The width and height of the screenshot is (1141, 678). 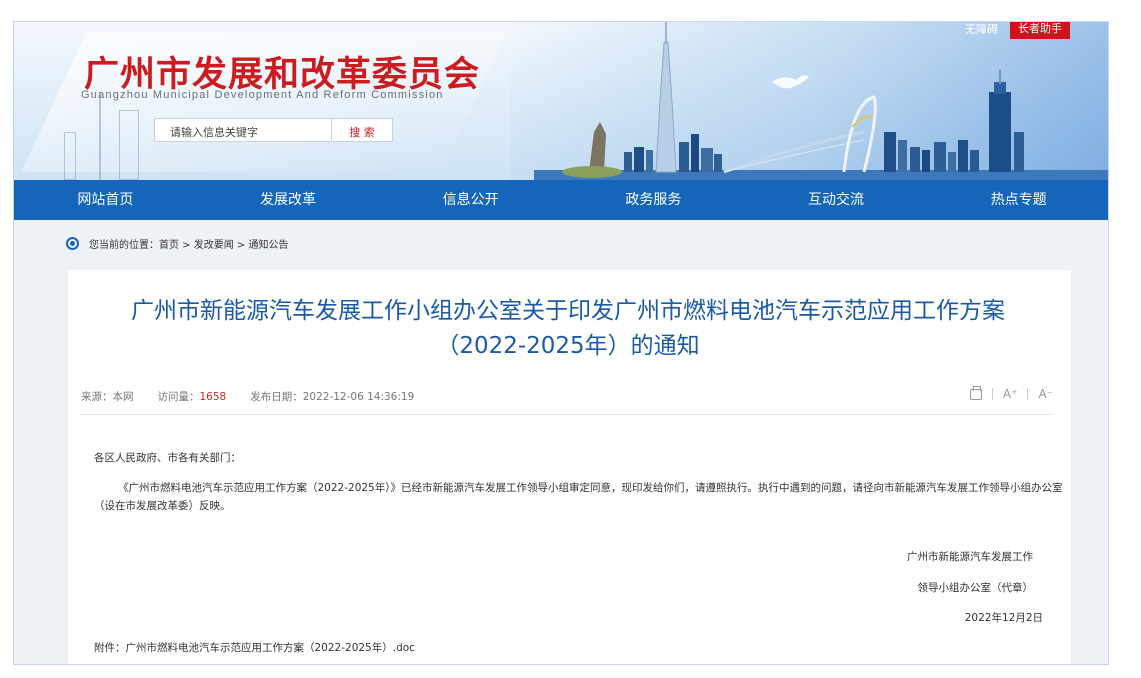 I want to click on views-count: 1658, so click(x=213, y=397).